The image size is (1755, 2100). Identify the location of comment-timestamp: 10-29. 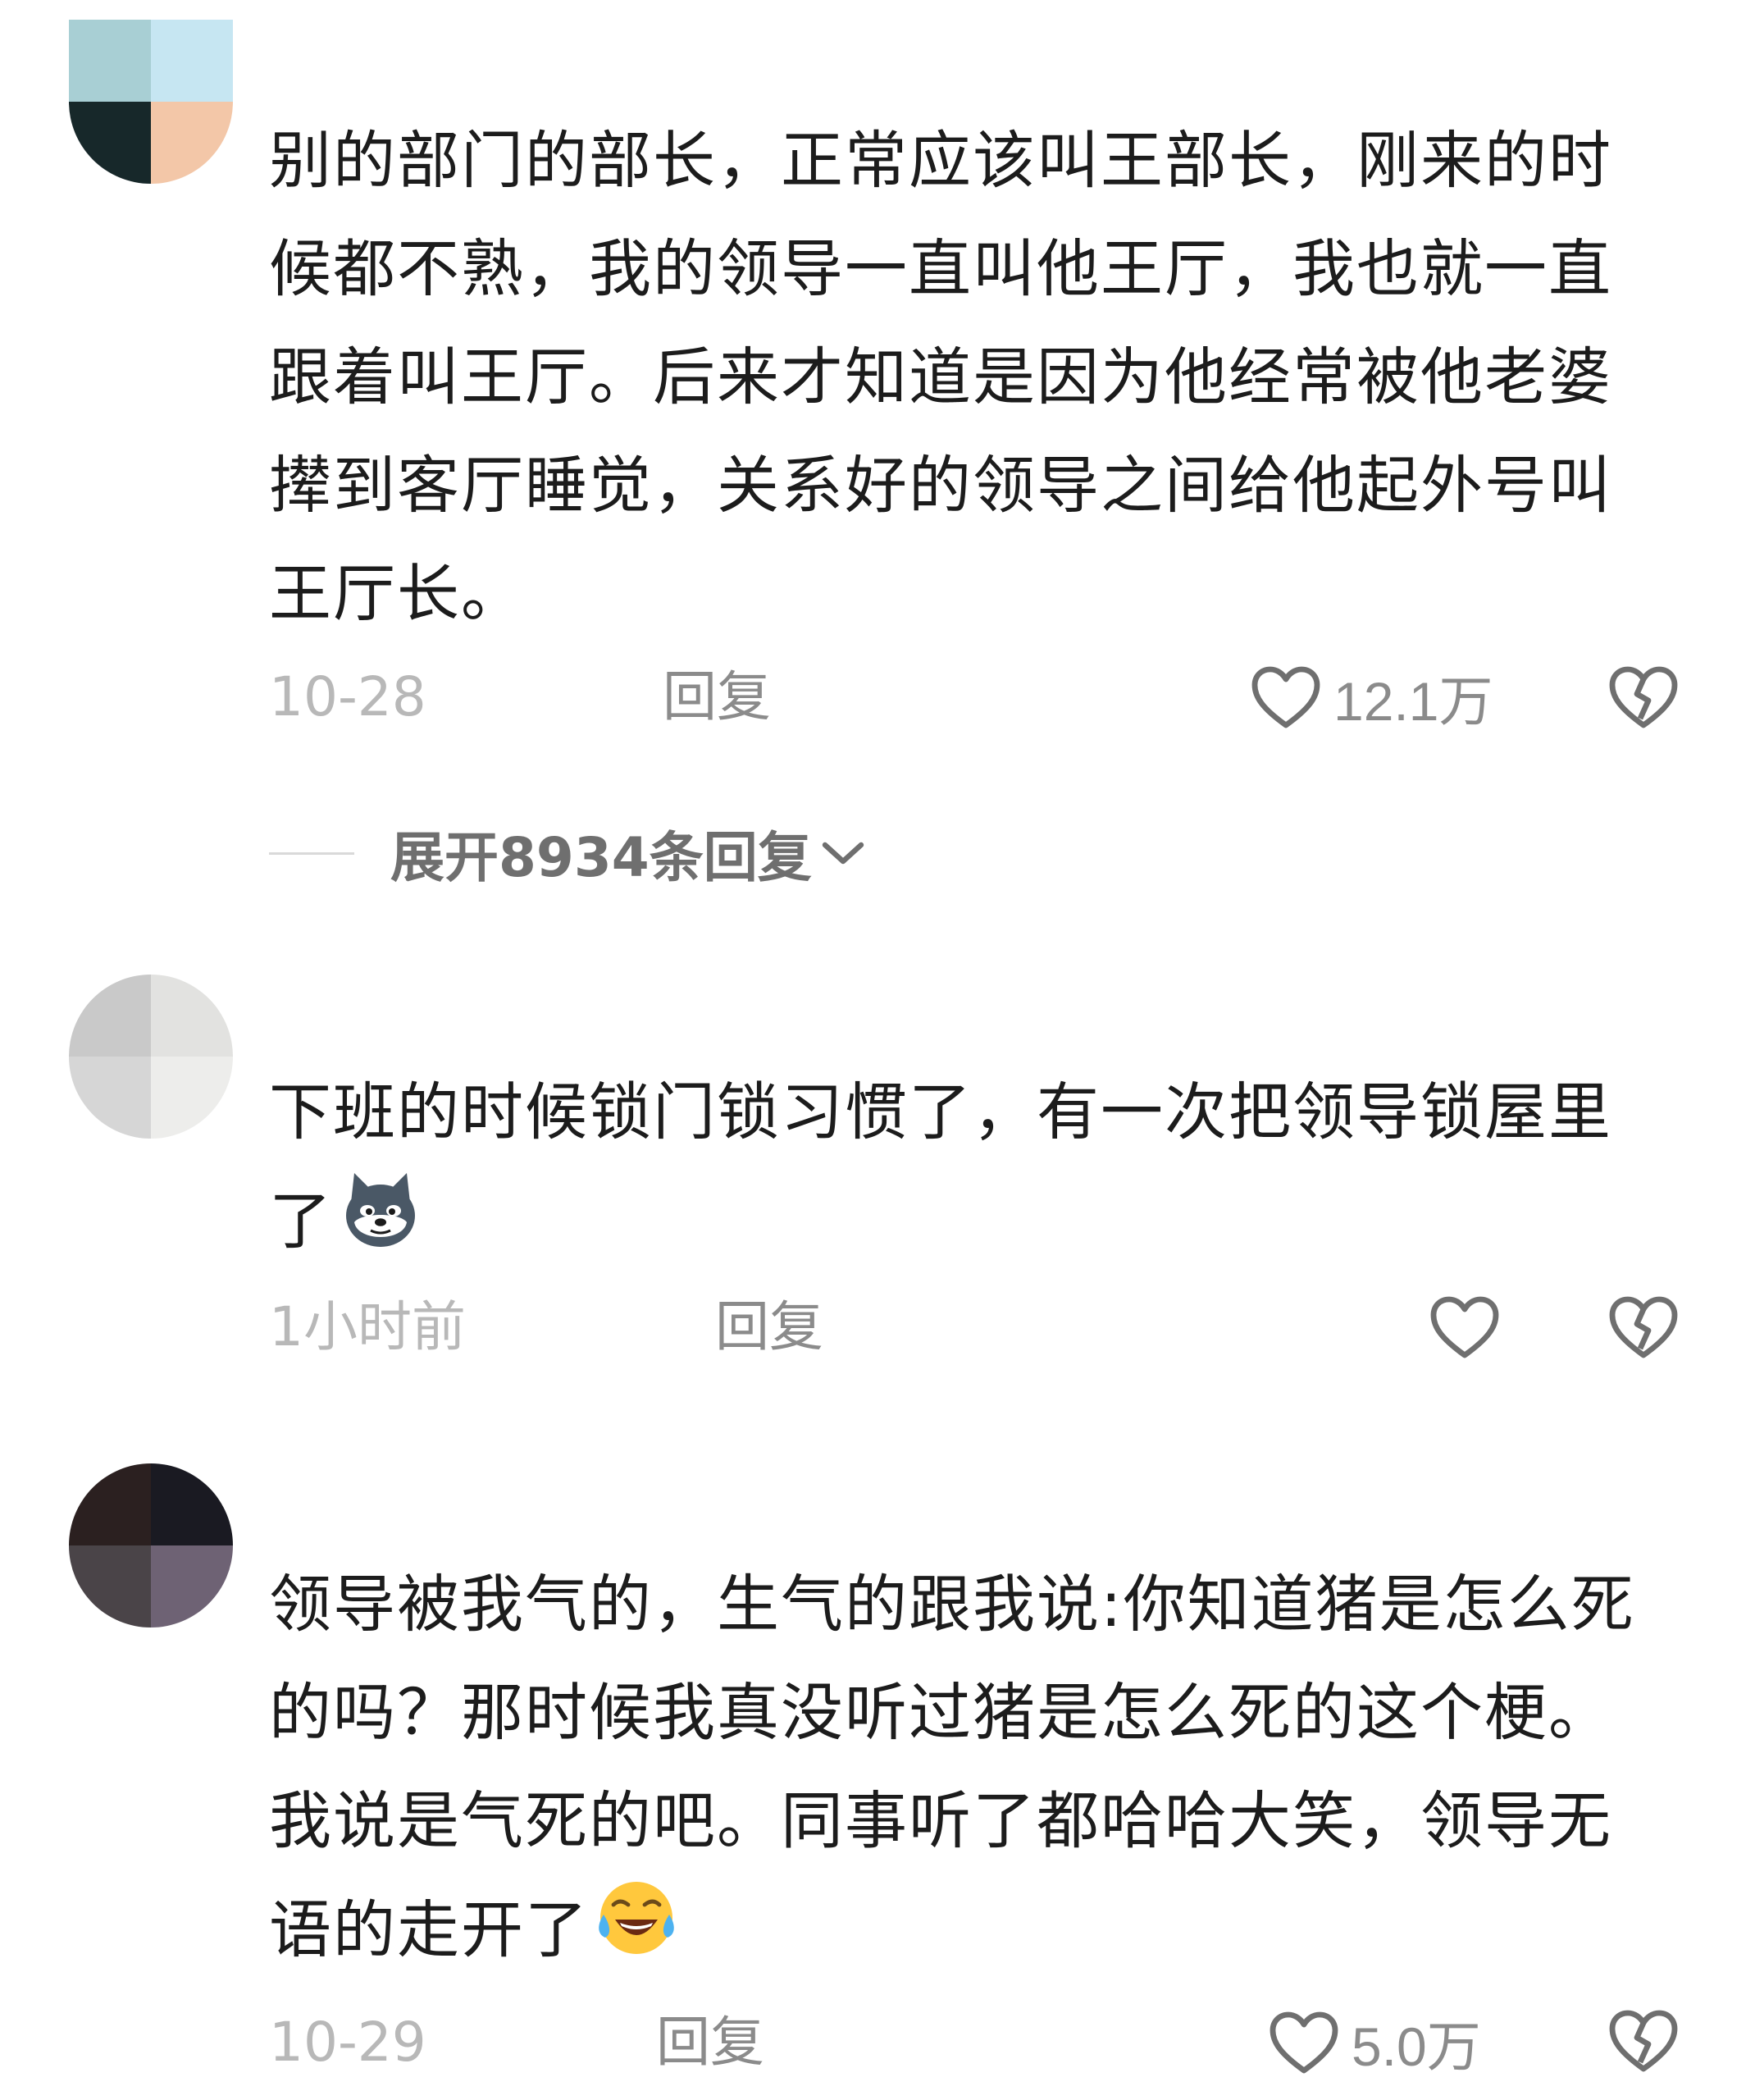
(347, 2042).